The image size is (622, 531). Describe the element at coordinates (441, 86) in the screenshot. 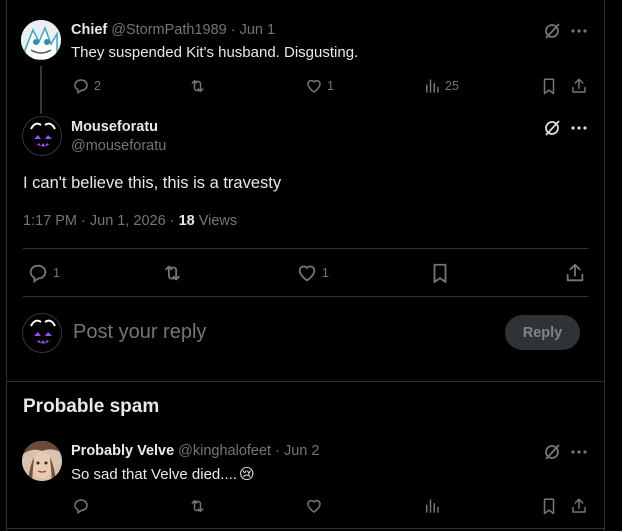

I see `views-button: 25` at that location.